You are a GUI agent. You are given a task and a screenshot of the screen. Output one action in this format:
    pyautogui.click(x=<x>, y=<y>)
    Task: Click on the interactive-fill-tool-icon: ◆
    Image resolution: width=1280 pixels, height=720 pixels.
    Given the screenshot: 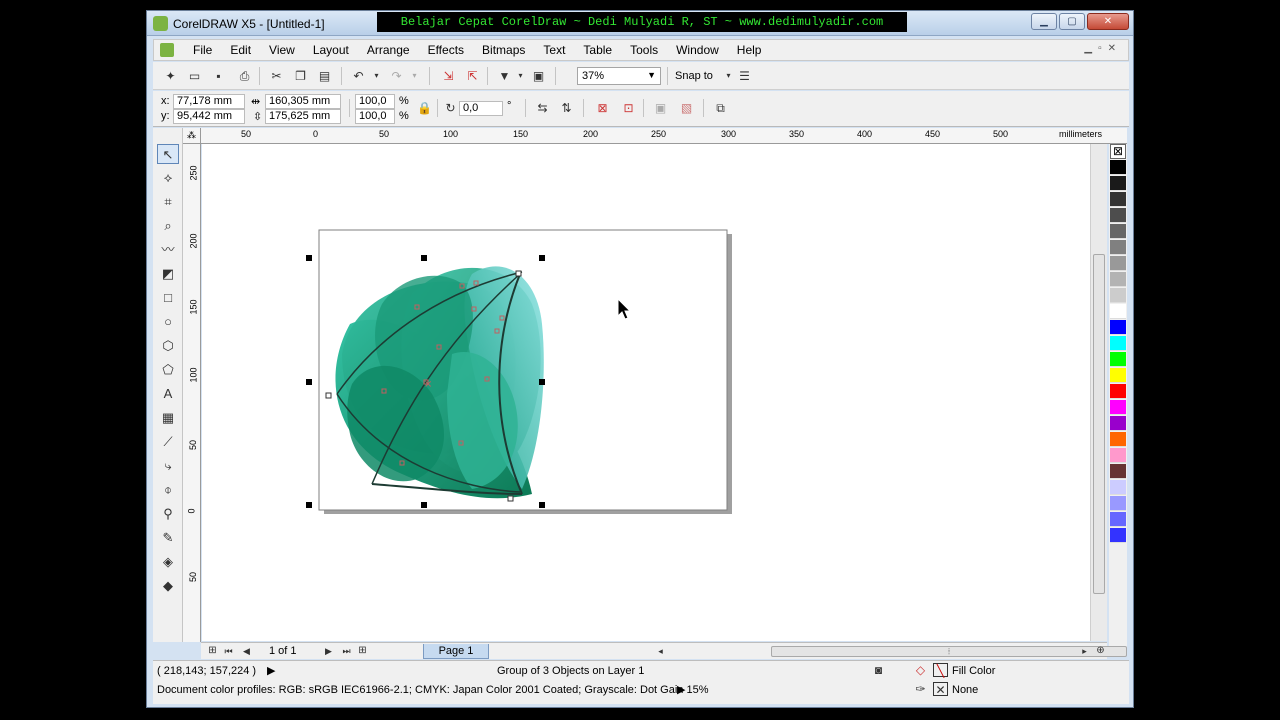 What is the action you would take?
    pyautogui.click(x=168, y=586)
    